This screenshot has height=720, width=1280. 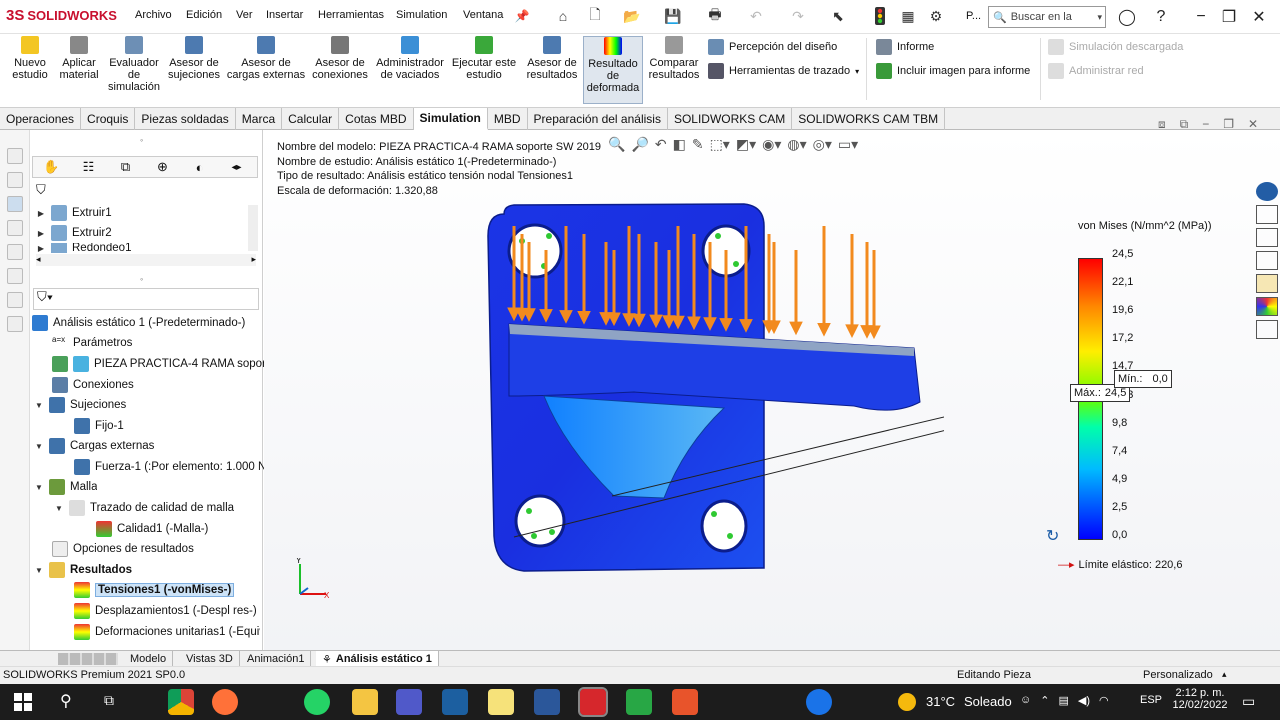 I want to click on tree-fuerza: Fuerza-1 (:Por elemento: 1.000 N:, so click(x=172, y=467).